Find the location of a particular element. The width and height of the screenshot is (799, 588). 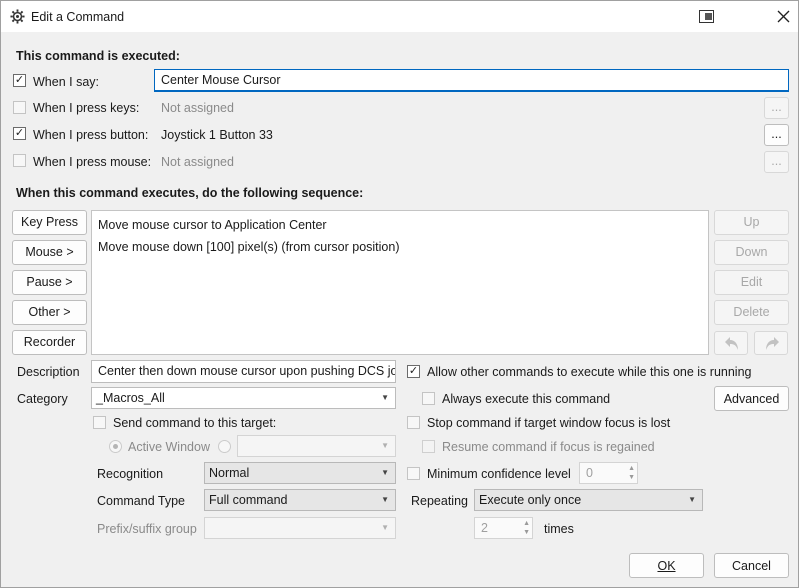

ok-button-label: OK is located at coordinates (666, 566).